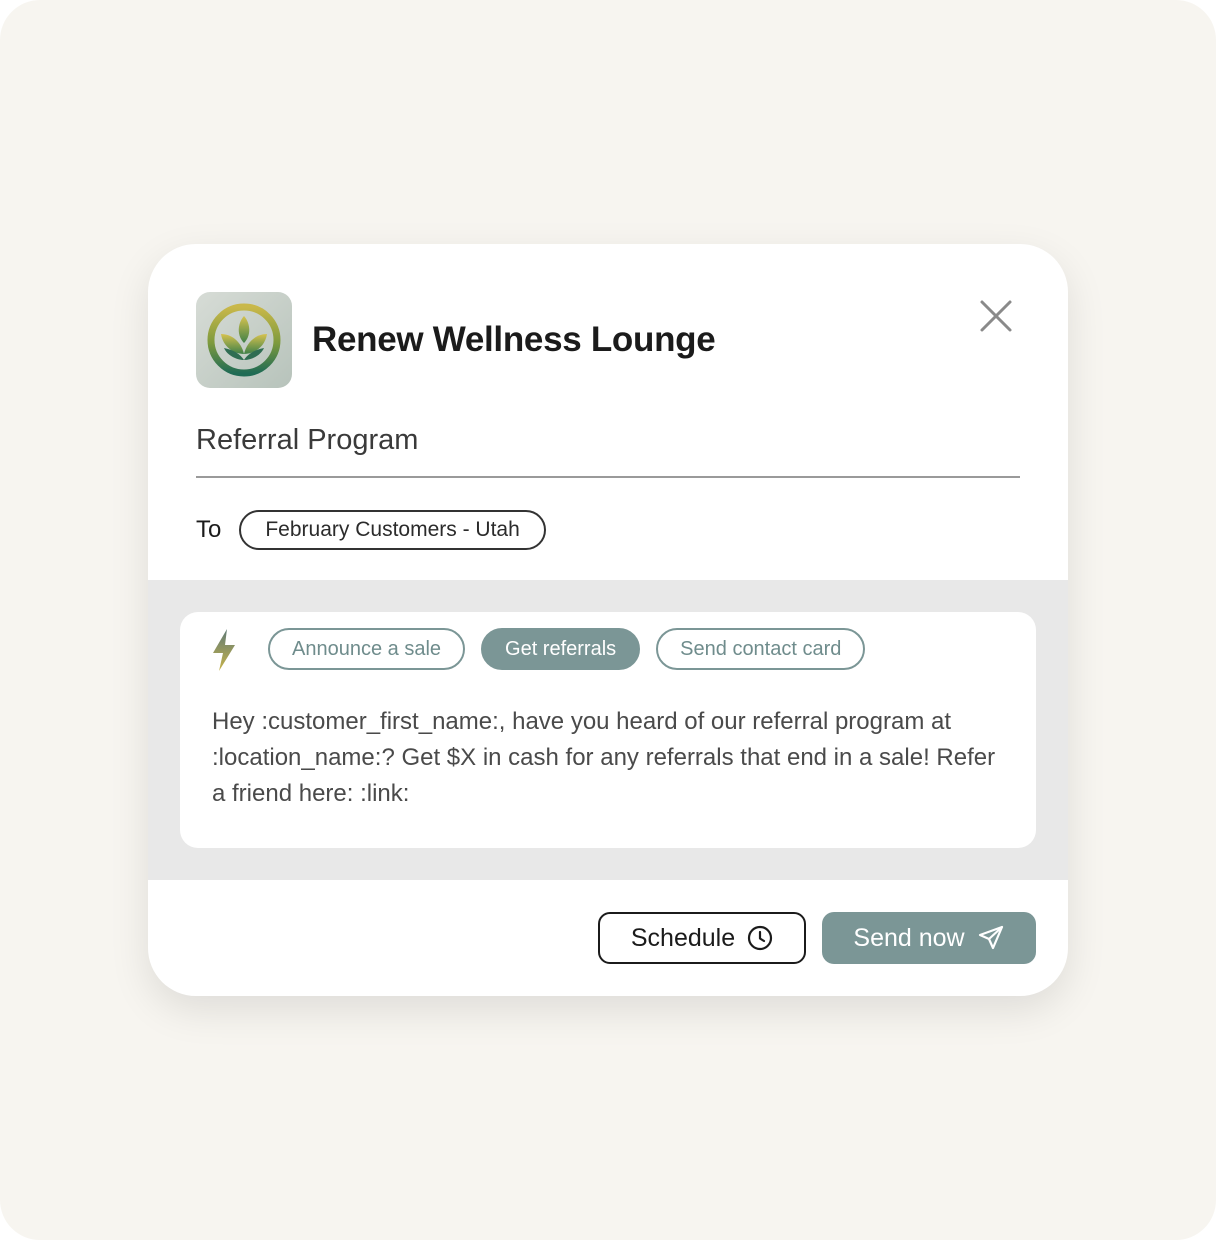 The width and height of the screenshot is (1216, 1240). I want to click on lightning-bolt-icon, so click(224, 650).